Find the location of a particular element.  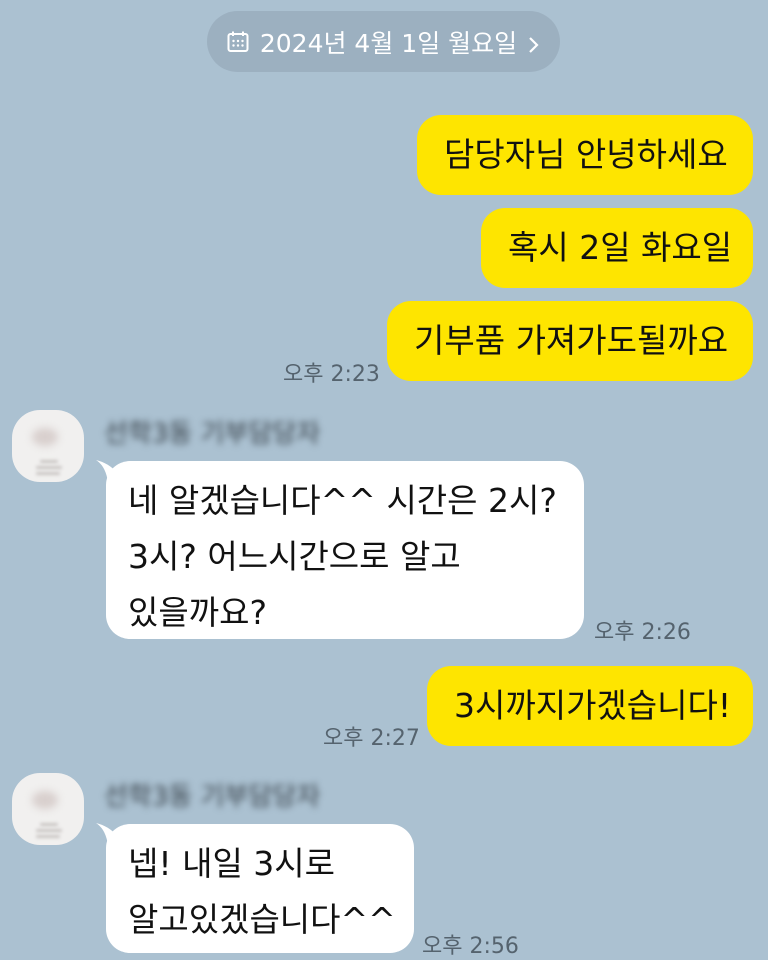

my-message-bubble: 3시까지가겠습니다! is located at coordinates (590, 706).